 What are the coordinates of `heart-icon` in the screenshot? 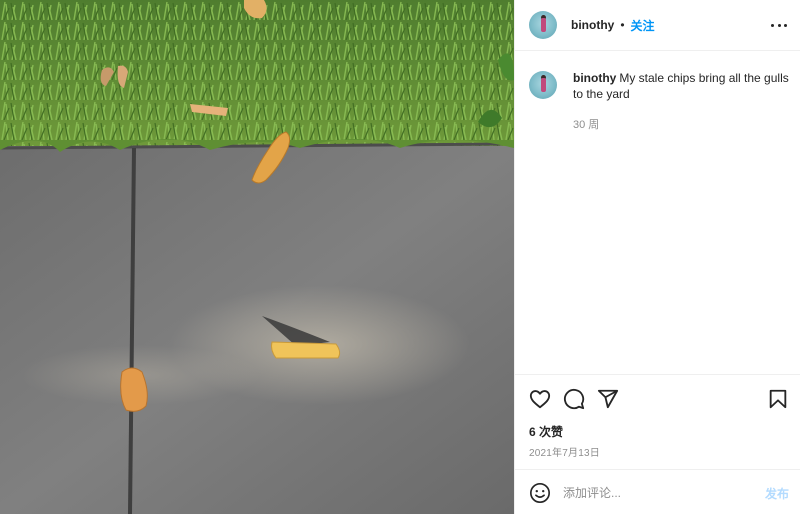 It's located at (540, 399).